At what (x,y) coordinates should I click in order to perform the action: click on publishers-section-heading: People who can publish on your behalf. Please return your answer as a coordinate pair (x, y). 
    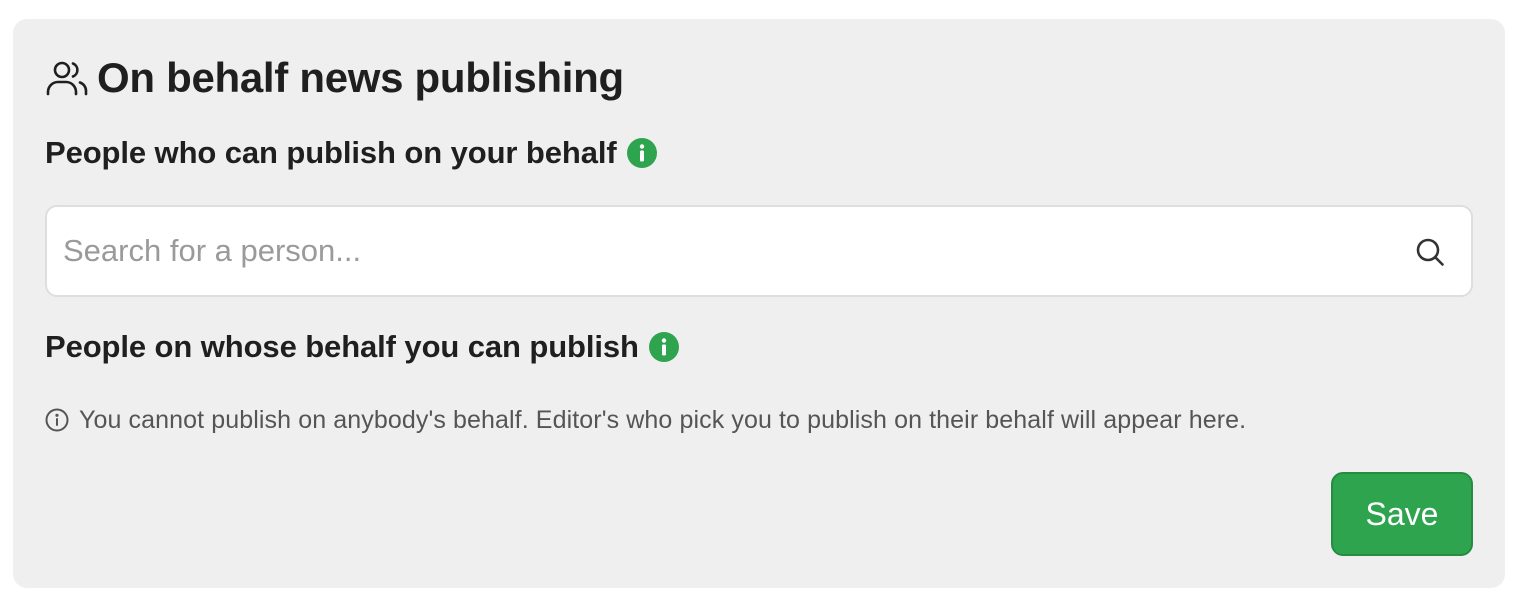
    Looking at the image, I should click on (351, 153).